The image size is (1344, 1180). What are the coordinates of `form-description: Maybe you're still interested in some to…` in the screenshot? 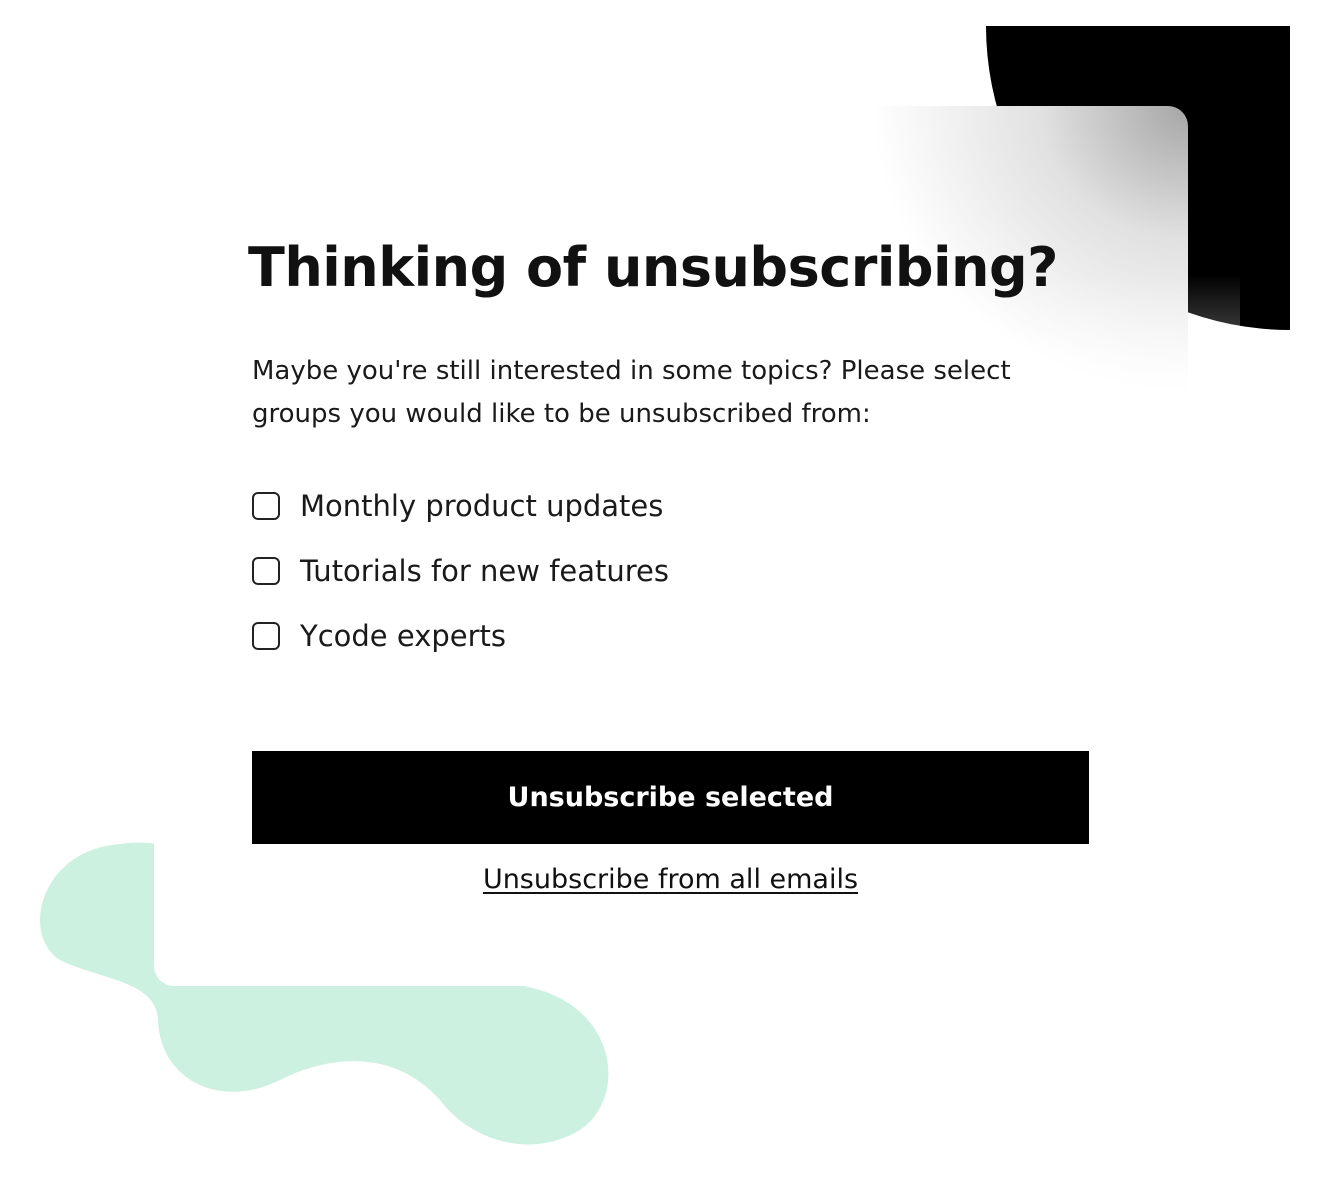 It's located at (631, 392).